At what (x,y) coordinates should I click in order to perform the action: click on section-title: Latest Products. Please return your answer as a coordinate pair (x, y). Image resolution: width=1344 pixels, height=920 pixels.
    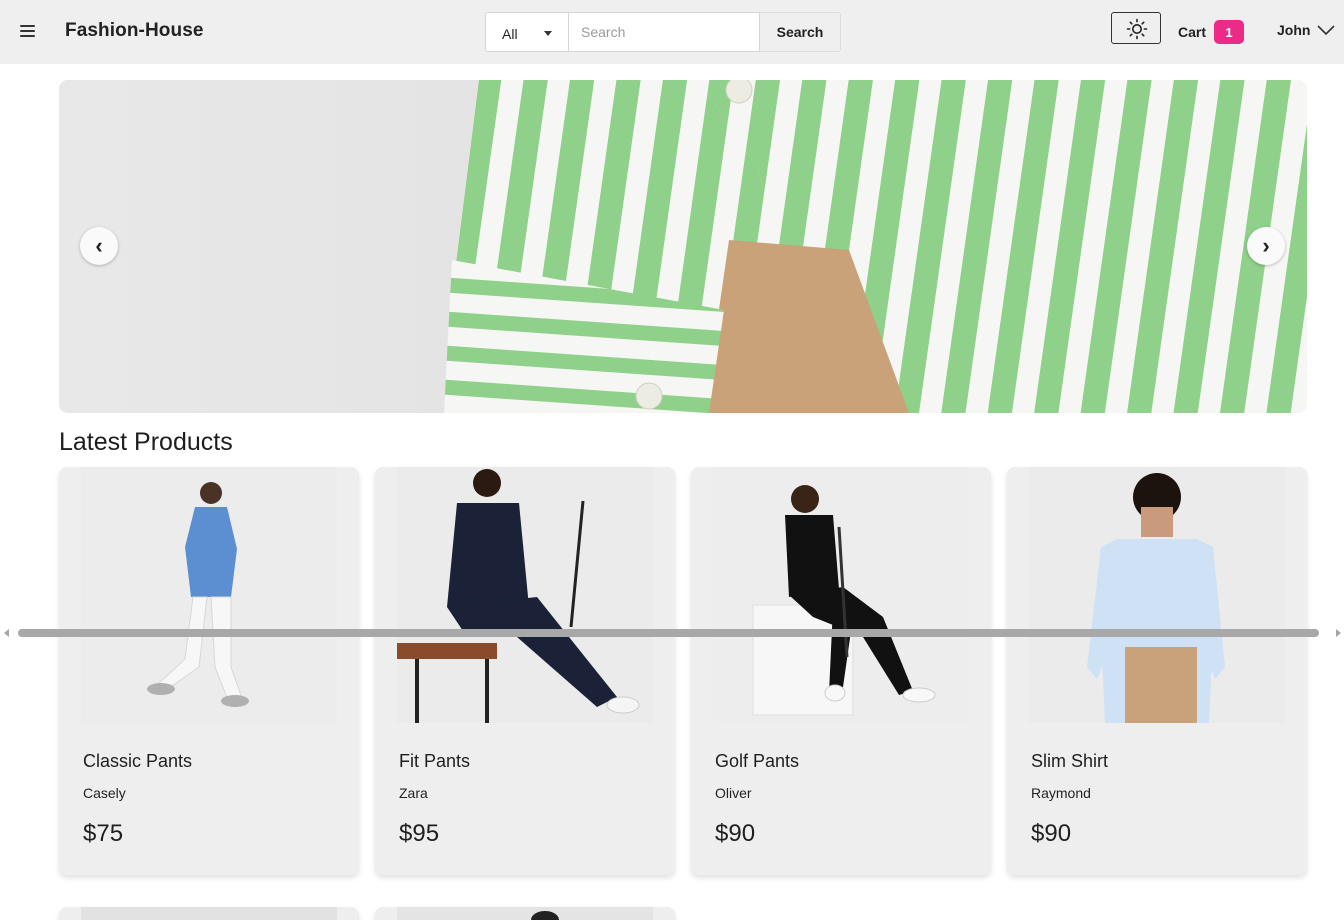
    Looking at the image, I should click on (146, 442).